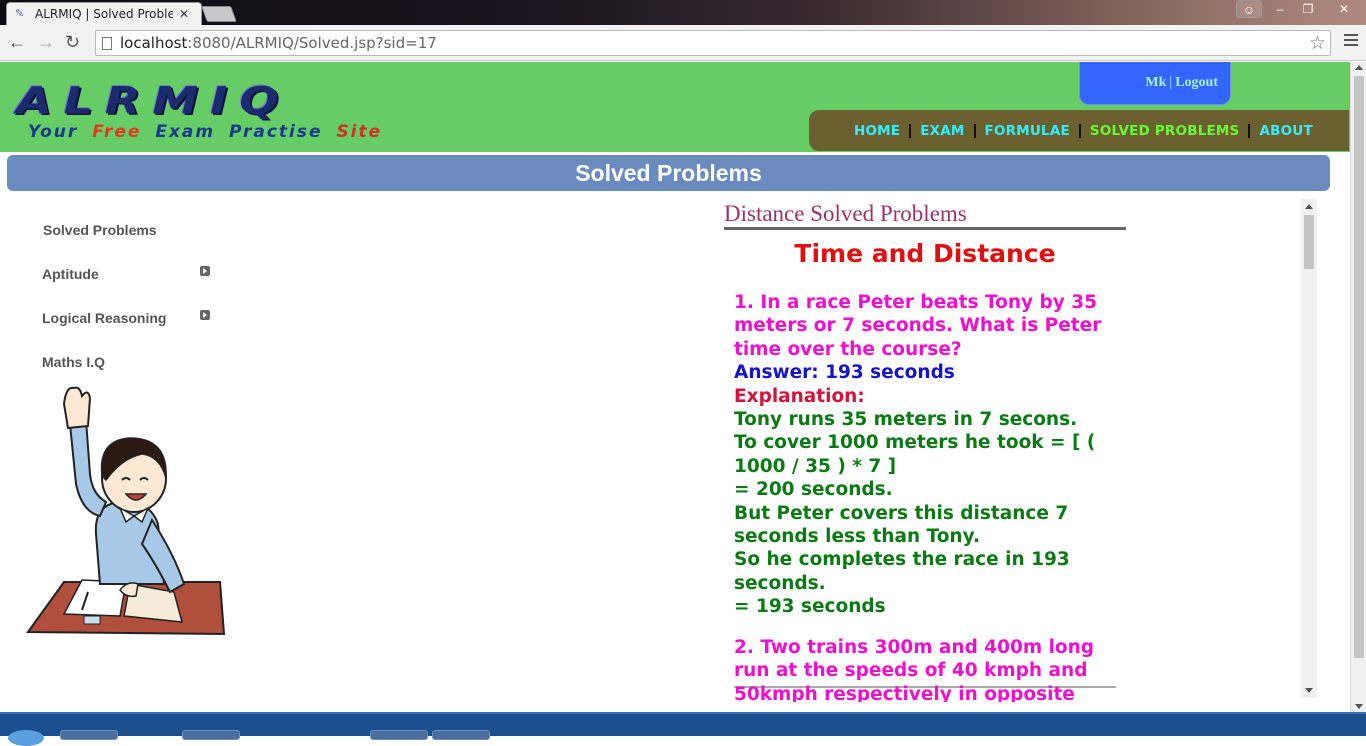  What do you see at coordinates (799, 396) in the screenshot?
I see `explanation-label: Explanation:` at bounding box center [799, 396].